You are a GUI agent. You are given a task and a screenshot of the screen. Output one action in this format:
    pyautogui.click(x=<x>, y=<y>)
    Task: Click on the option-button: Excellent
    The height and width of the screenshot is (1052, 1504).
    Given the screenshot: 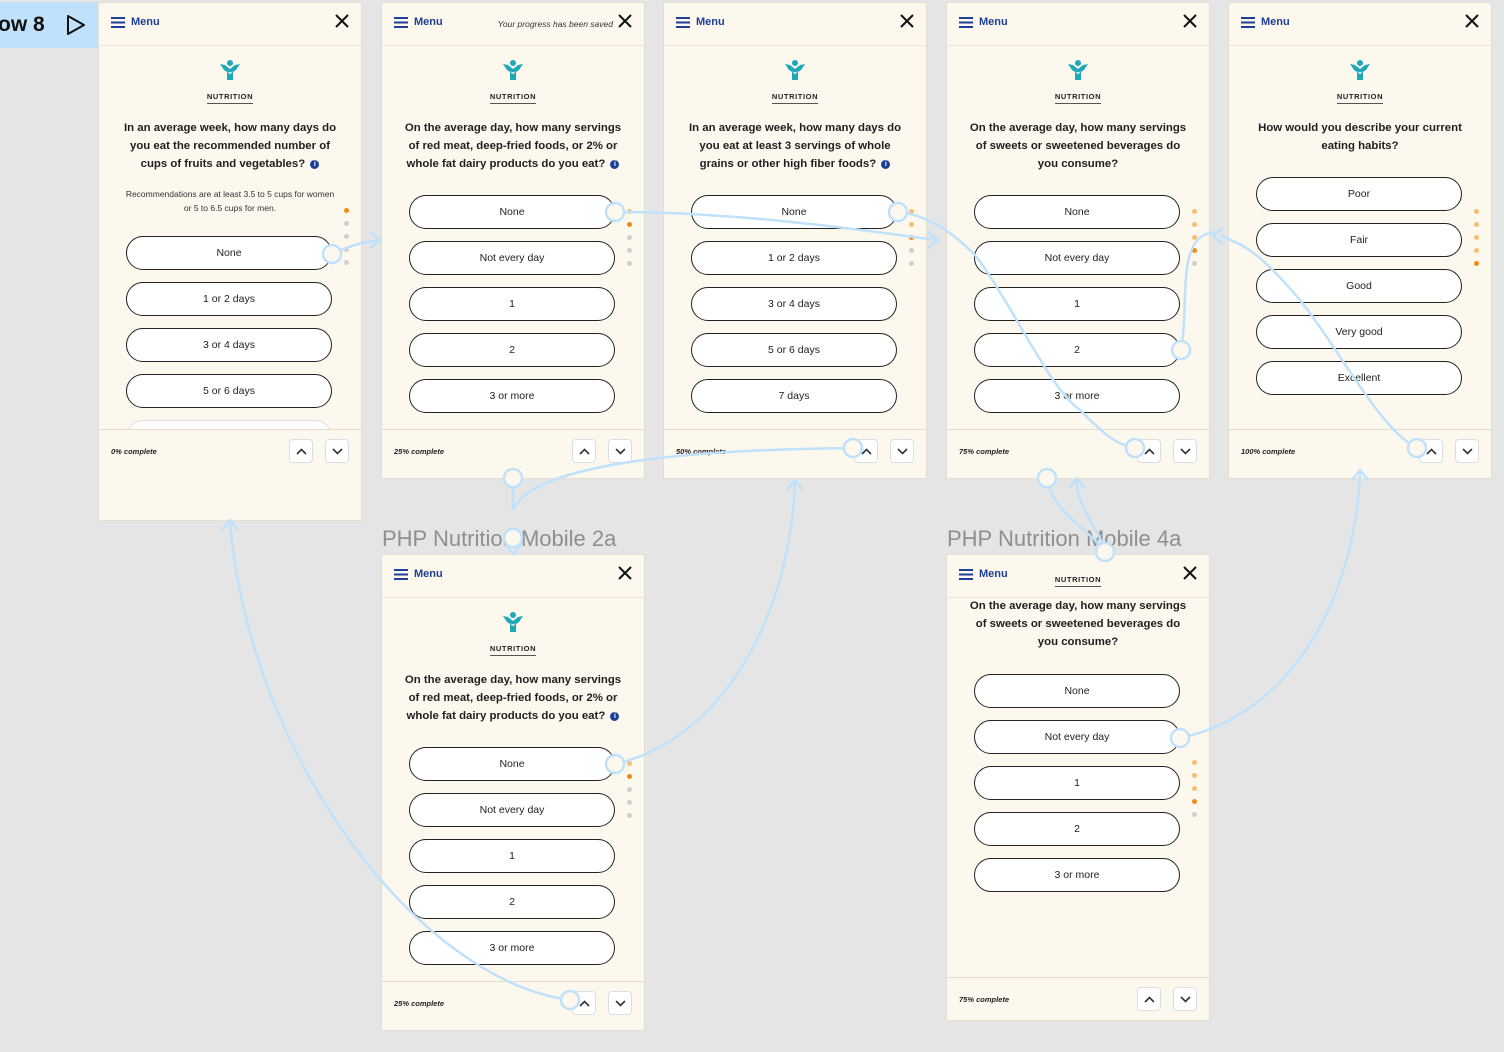 What is the action you would take?
    pyautogui.click(x=1359, y=378)
    